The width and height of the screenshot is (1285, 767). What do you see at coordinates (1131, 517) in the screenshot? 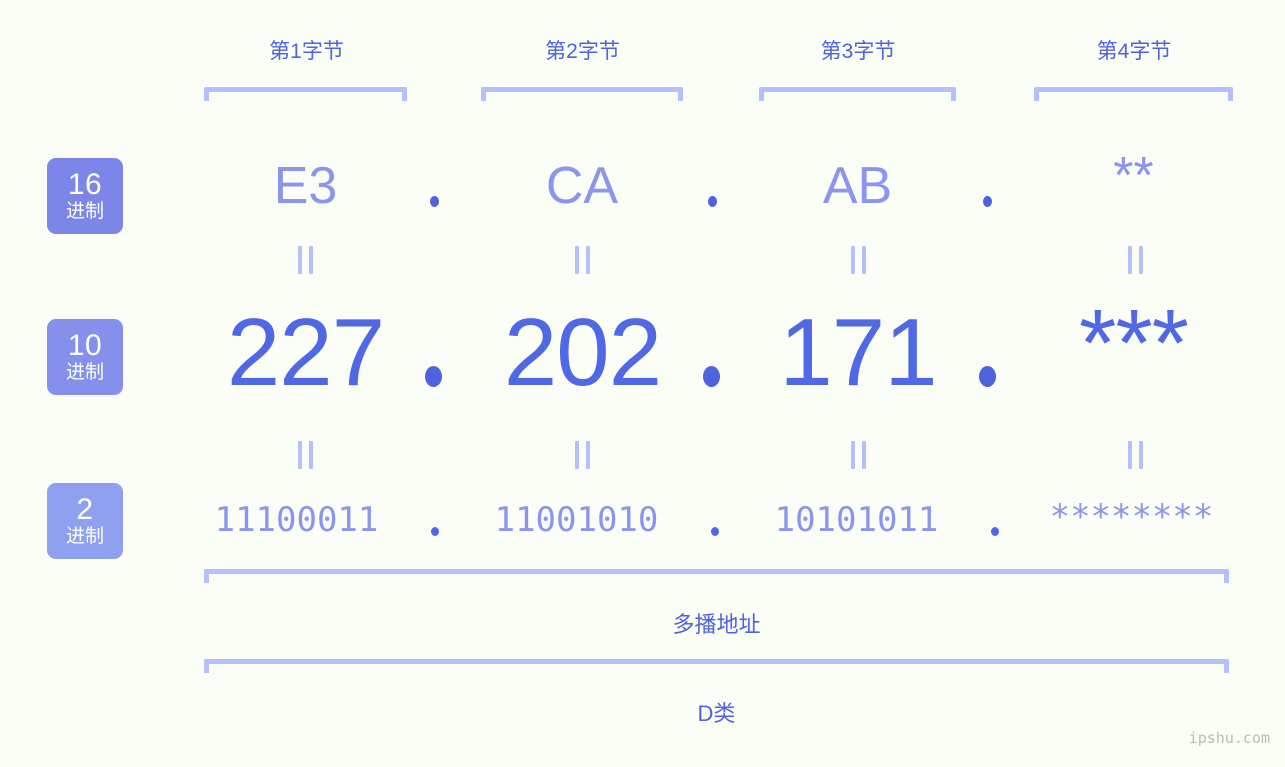
I see `binary-byte-4: ********` at bounding box center [1131, 517].